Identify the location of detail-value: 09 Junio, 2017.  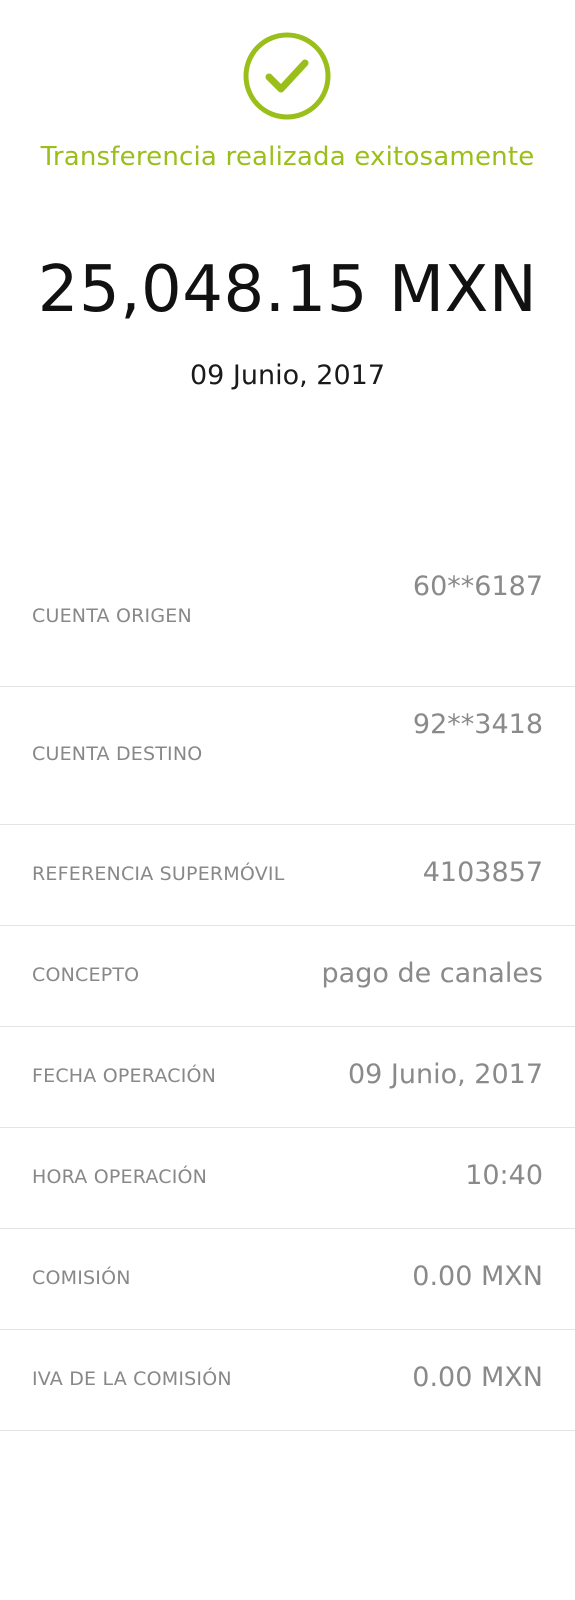
(445, 1074).